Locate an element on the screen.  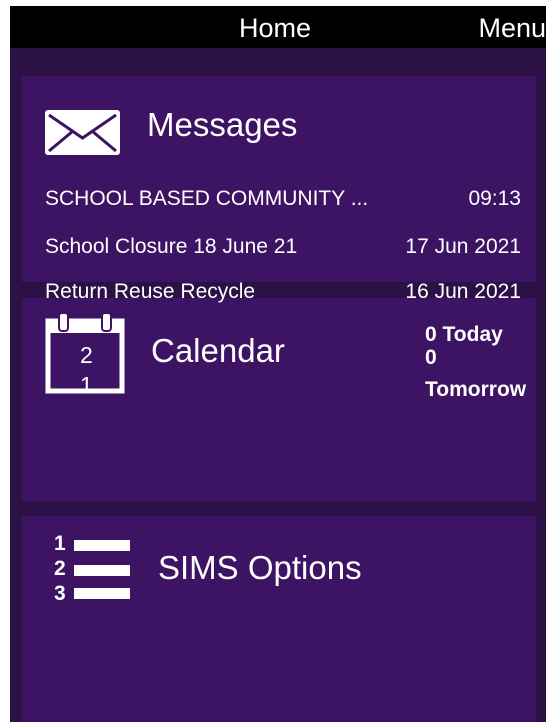
today-count-line: 0 Today is located at coordinates (475, 334).